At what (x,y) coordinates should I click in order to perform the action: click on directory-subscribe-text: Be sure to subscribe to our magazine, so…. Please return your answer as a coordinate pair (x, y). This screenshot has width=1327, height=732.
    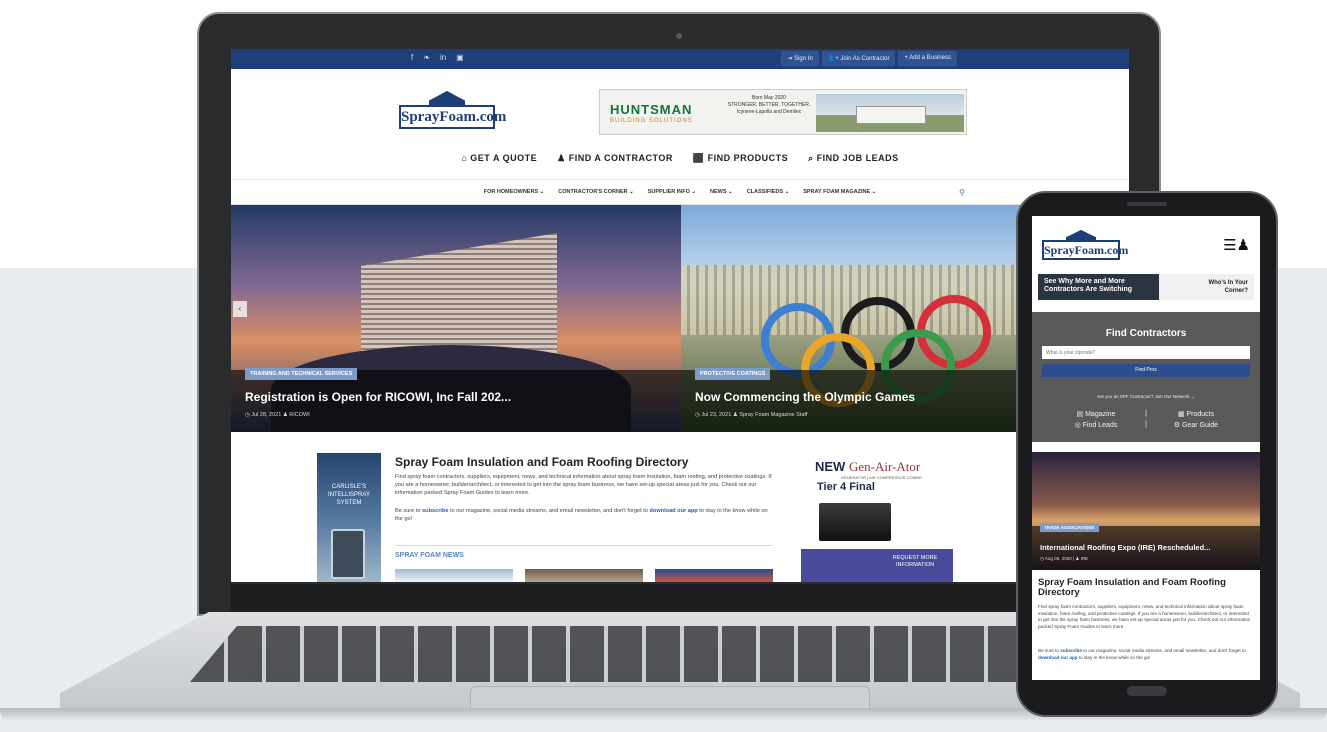
    Looking at the image, I should click on (584, 515).